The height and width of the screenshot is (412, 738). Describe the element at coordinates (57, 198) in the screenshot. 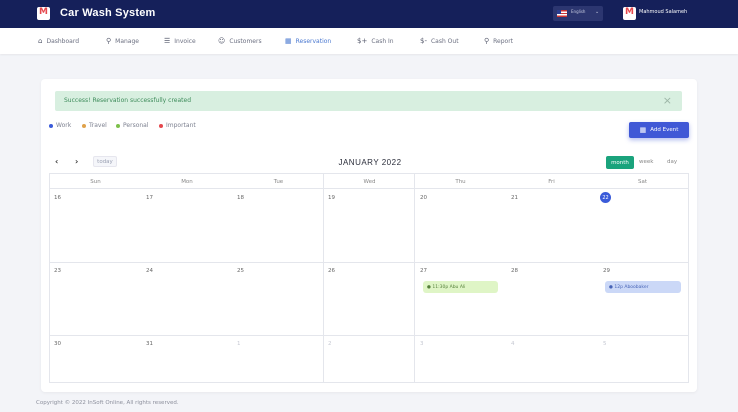

I see `day-number: 16` at that location.